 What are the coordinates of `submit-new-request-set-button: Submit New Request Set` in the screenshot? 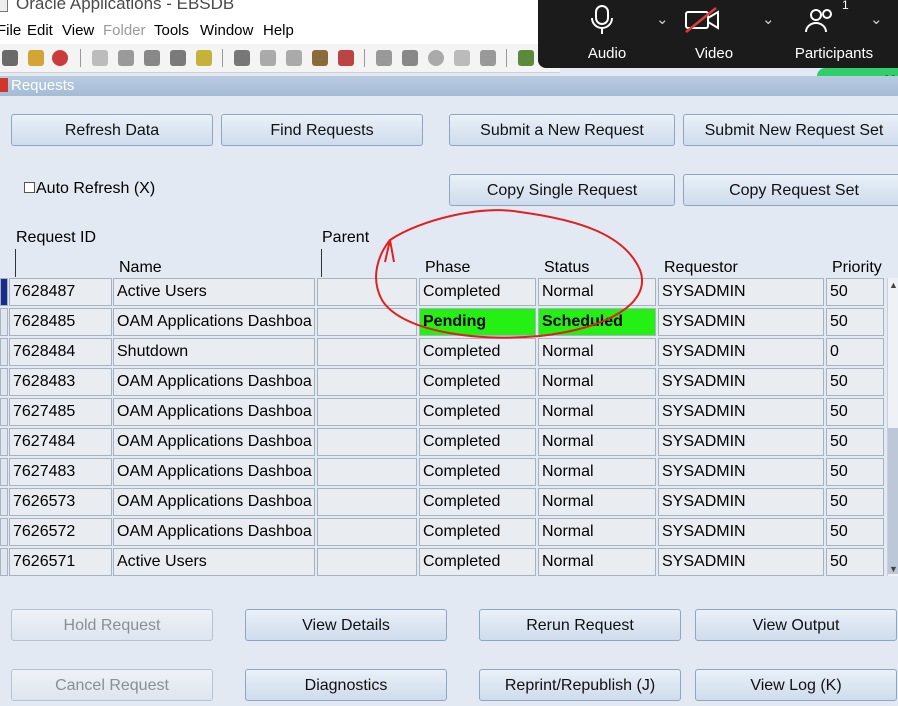 It's located at (790, 130).